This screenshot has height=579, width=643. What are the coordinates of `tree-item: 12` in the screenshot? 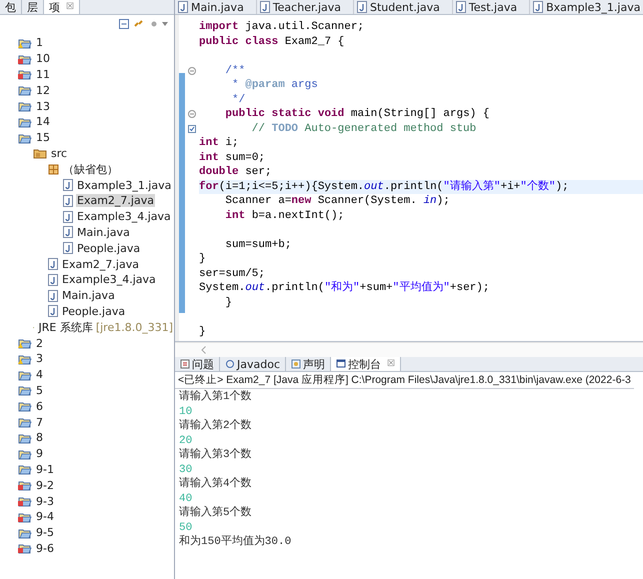 It's located at (96, 90).